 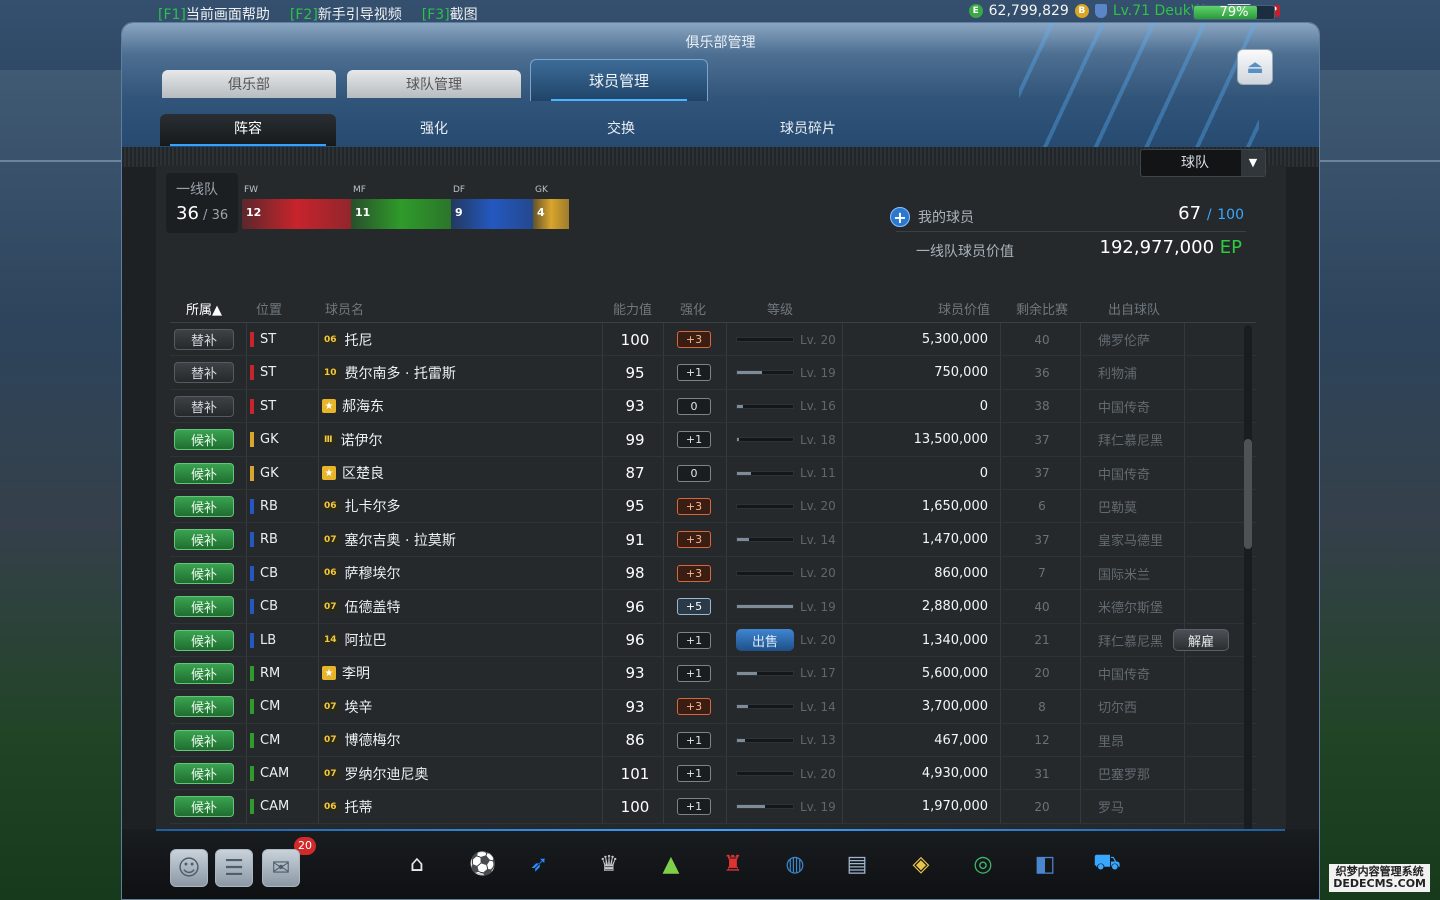 I want to click on tab-enhance: 强化, so click(x=434, y=130).